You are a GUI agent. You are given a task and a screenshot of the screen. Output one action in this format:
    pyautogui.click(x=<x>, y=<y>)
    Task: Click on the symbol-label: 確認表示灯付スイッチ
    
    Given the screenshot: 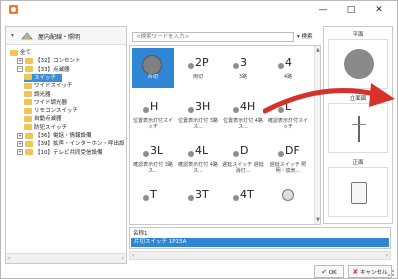 What is the action you would take?
    pyautogui.click(x=287, y=124)
    